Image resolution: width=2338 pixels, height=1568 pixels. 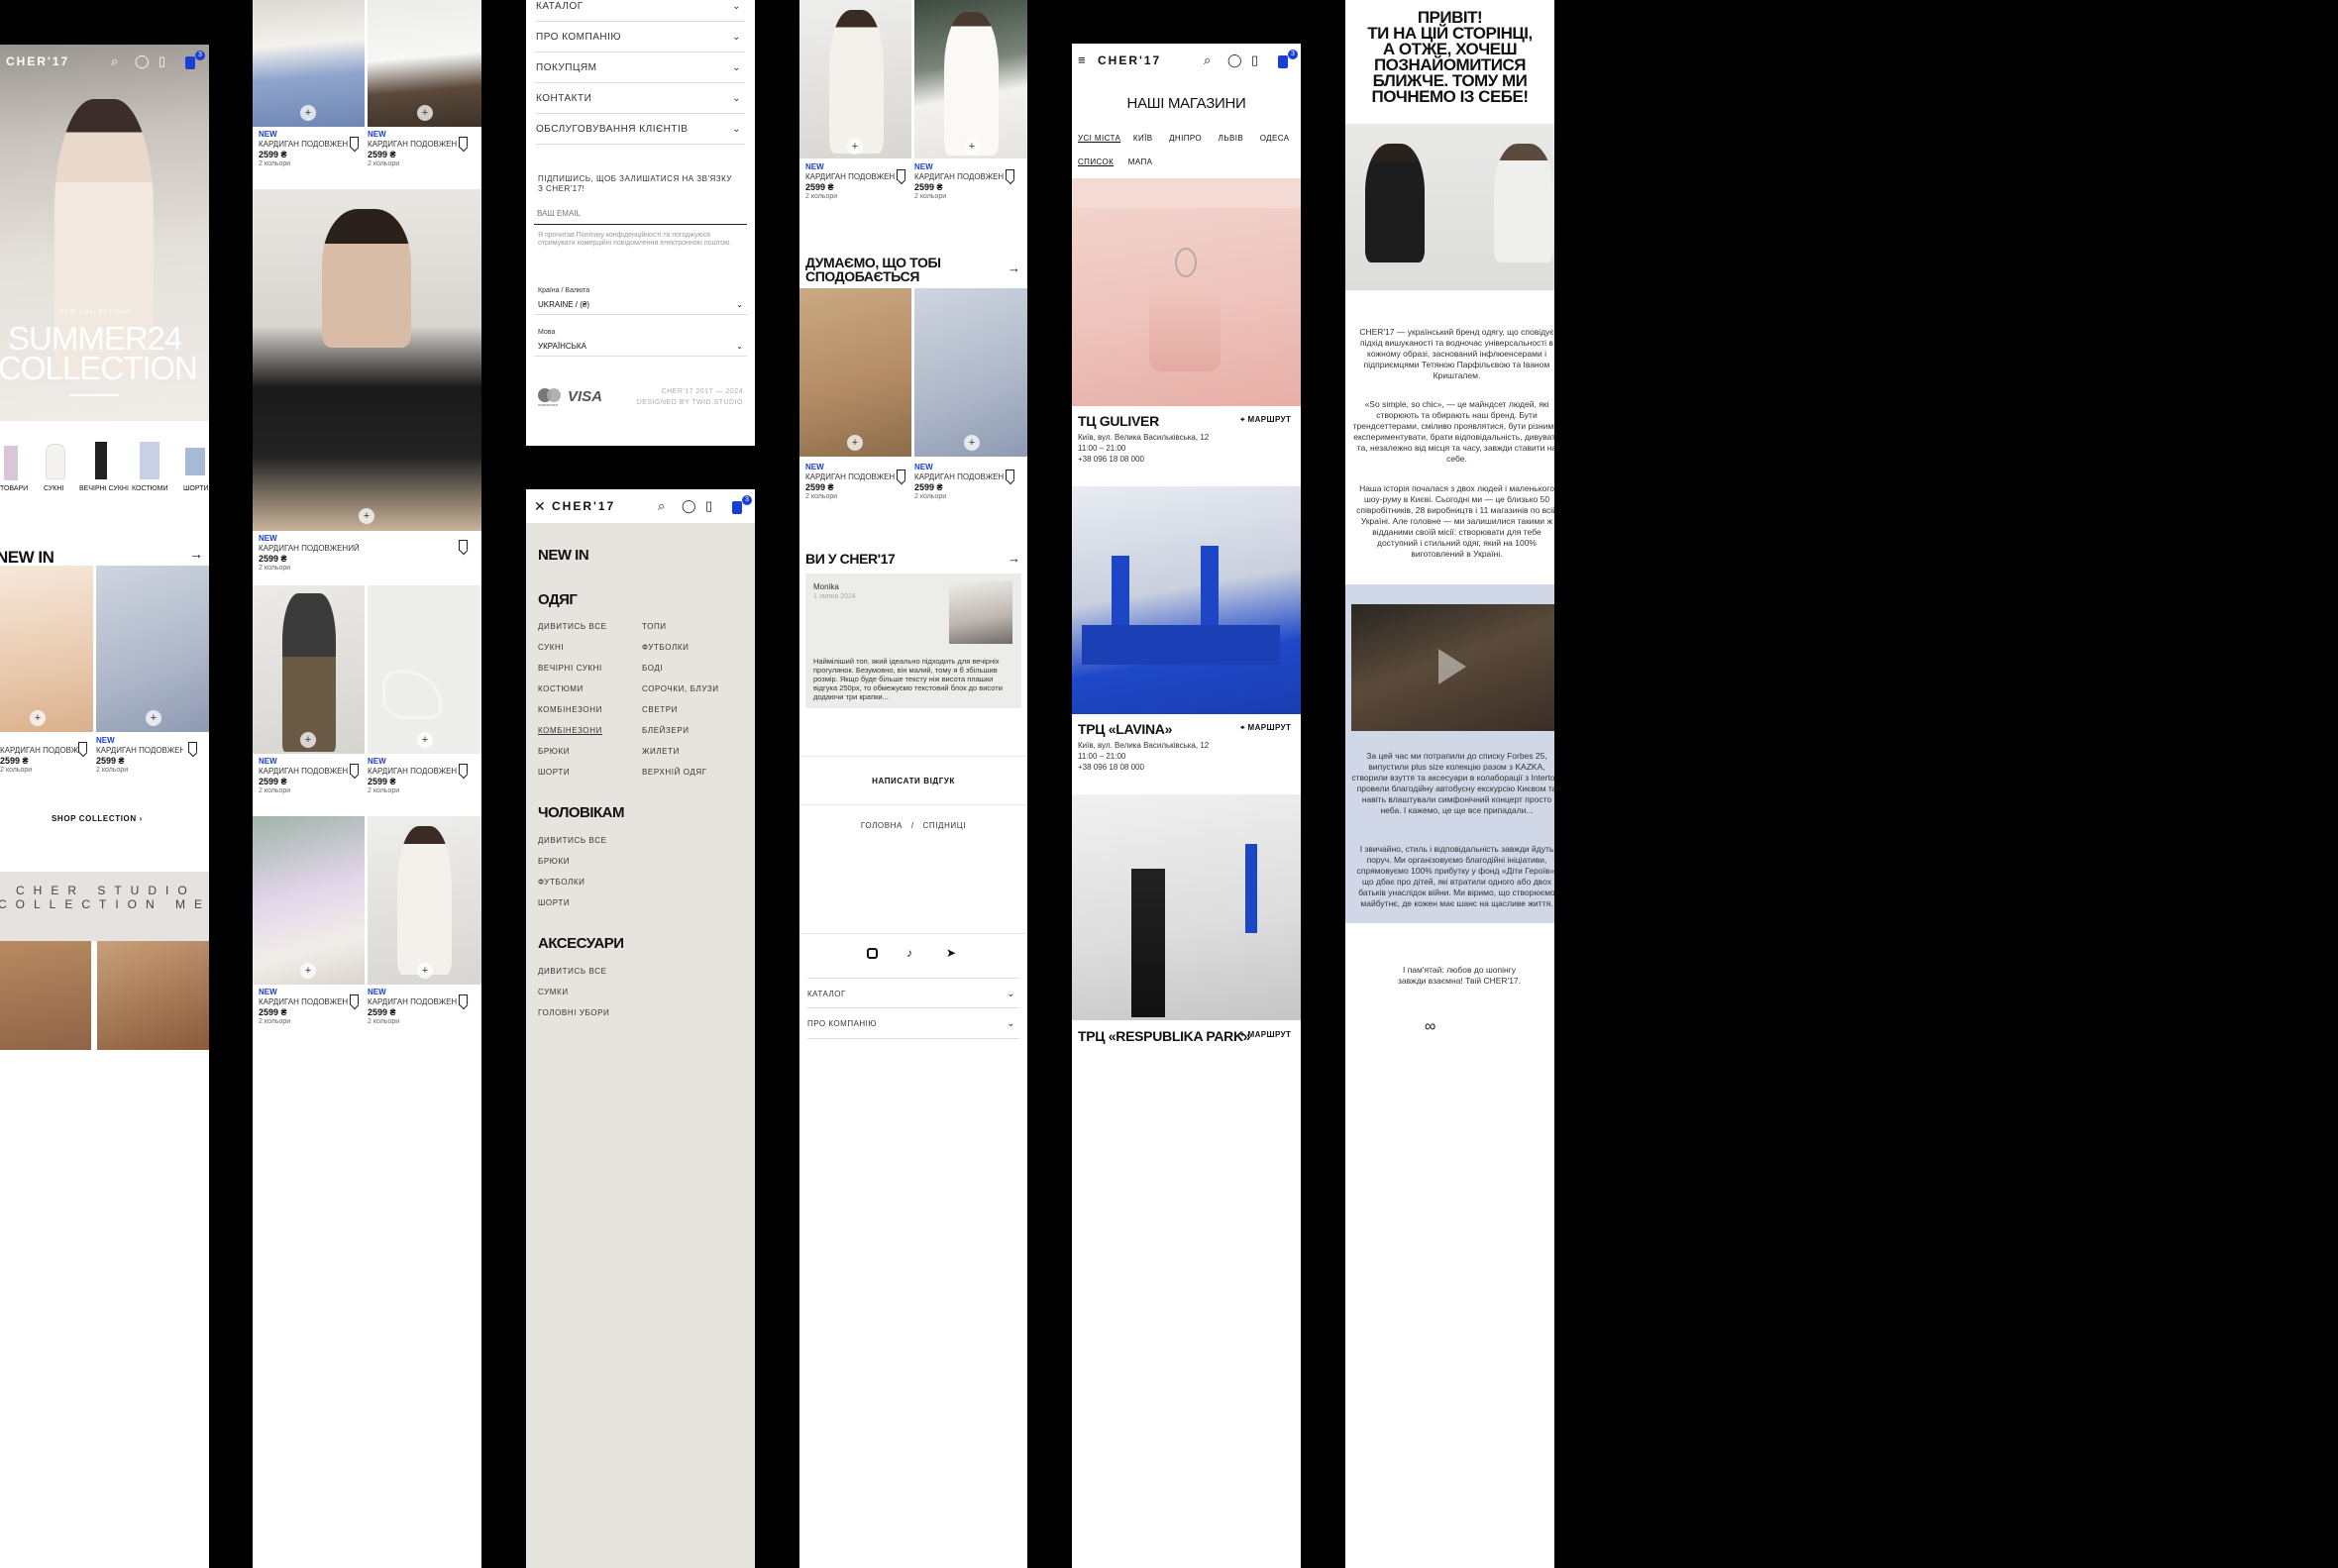 I want to click on lang-select: УКРАЇНСЬКА ⌄, so click(x=641, y=348).